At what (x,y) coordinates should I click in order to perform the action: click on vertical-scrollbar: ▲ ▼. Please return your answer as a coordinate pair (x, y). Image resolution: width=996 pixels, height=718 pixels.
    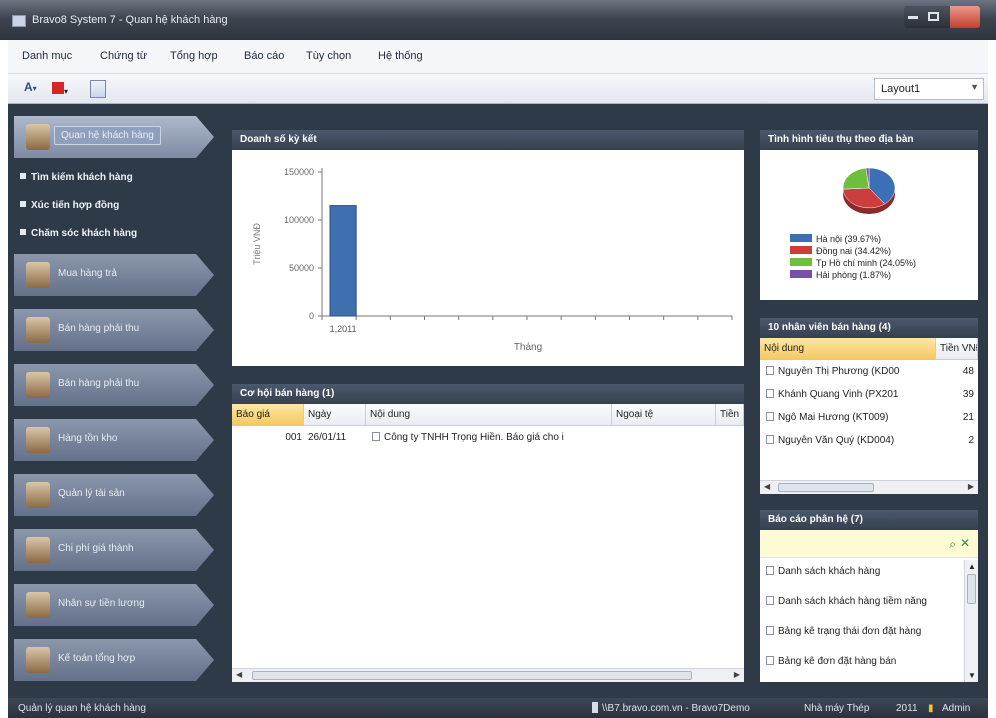
    Looking at the image, I should click on (971, 621).